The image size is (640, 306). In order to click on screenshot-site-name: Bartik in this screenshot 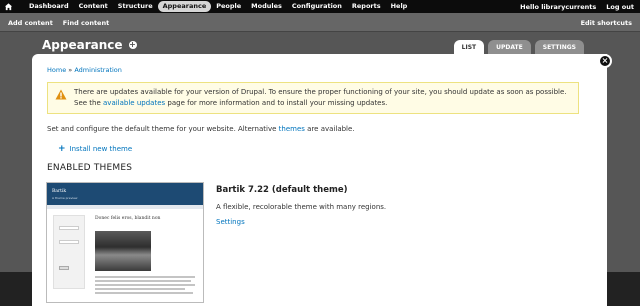, I will do `click(59, 191)`.